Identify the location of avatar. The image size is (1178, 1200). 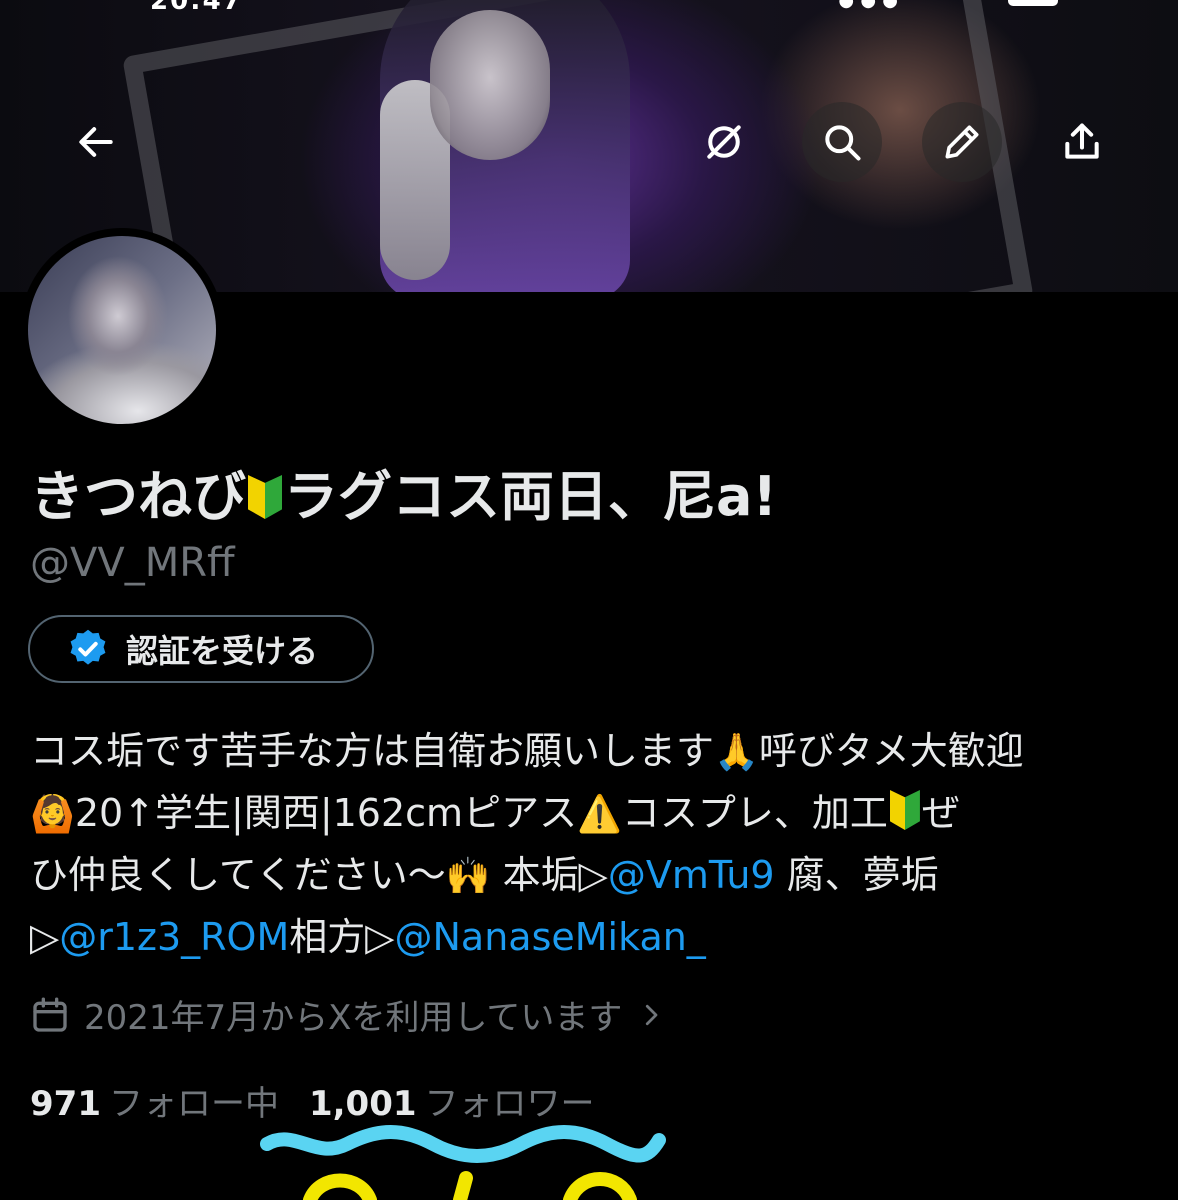
(122, 330).